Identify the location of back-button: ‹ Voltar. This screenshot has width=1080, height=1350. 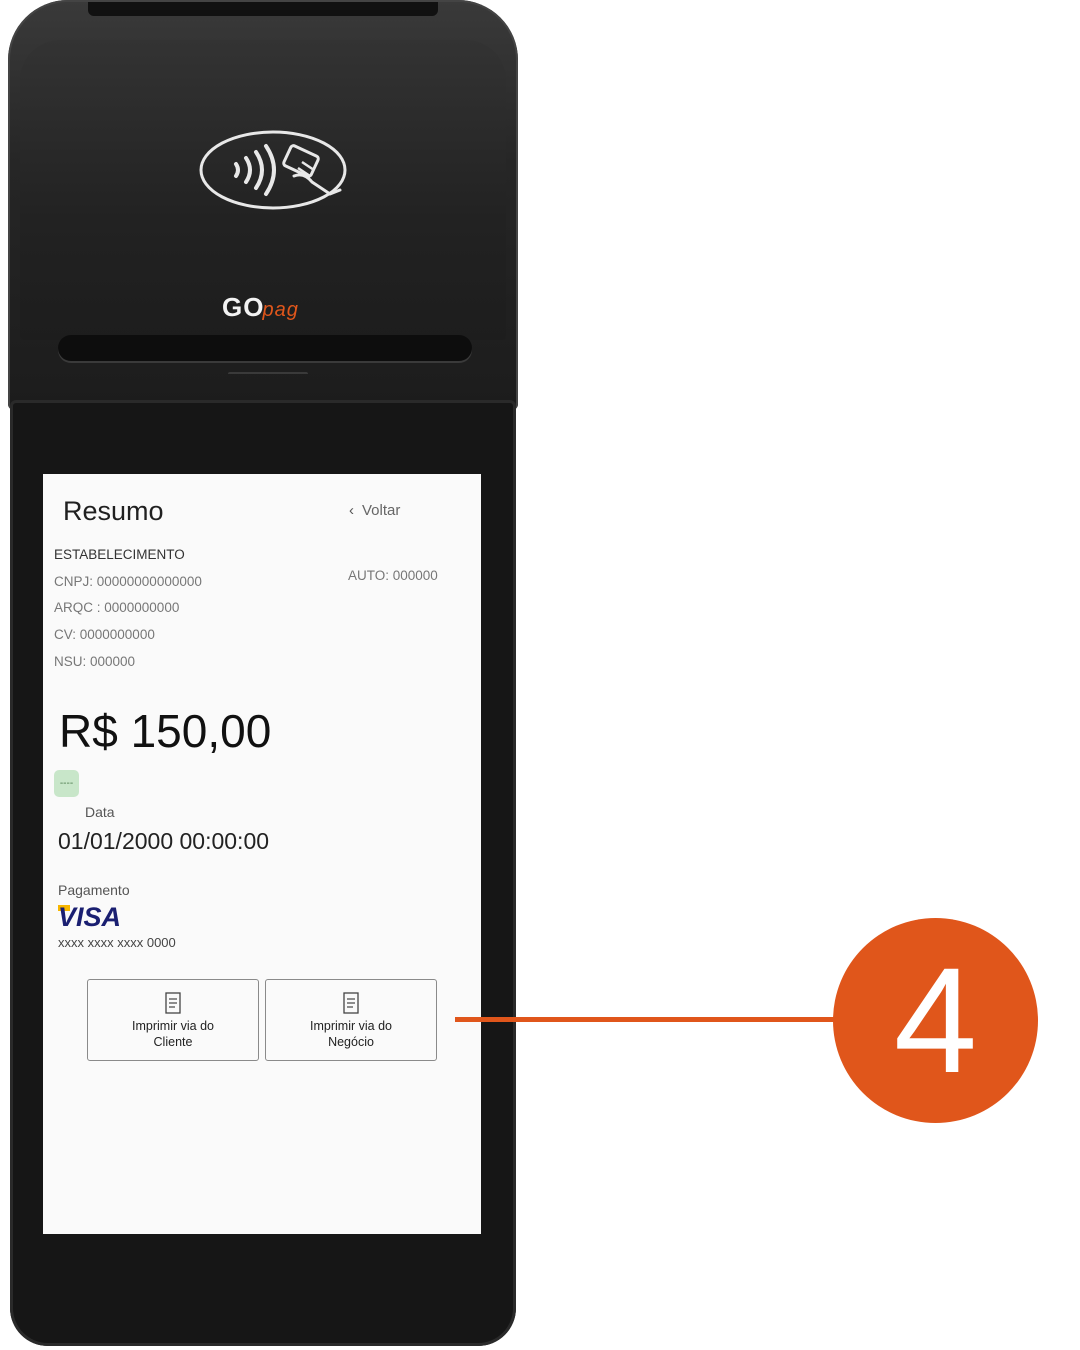
(374, 510).